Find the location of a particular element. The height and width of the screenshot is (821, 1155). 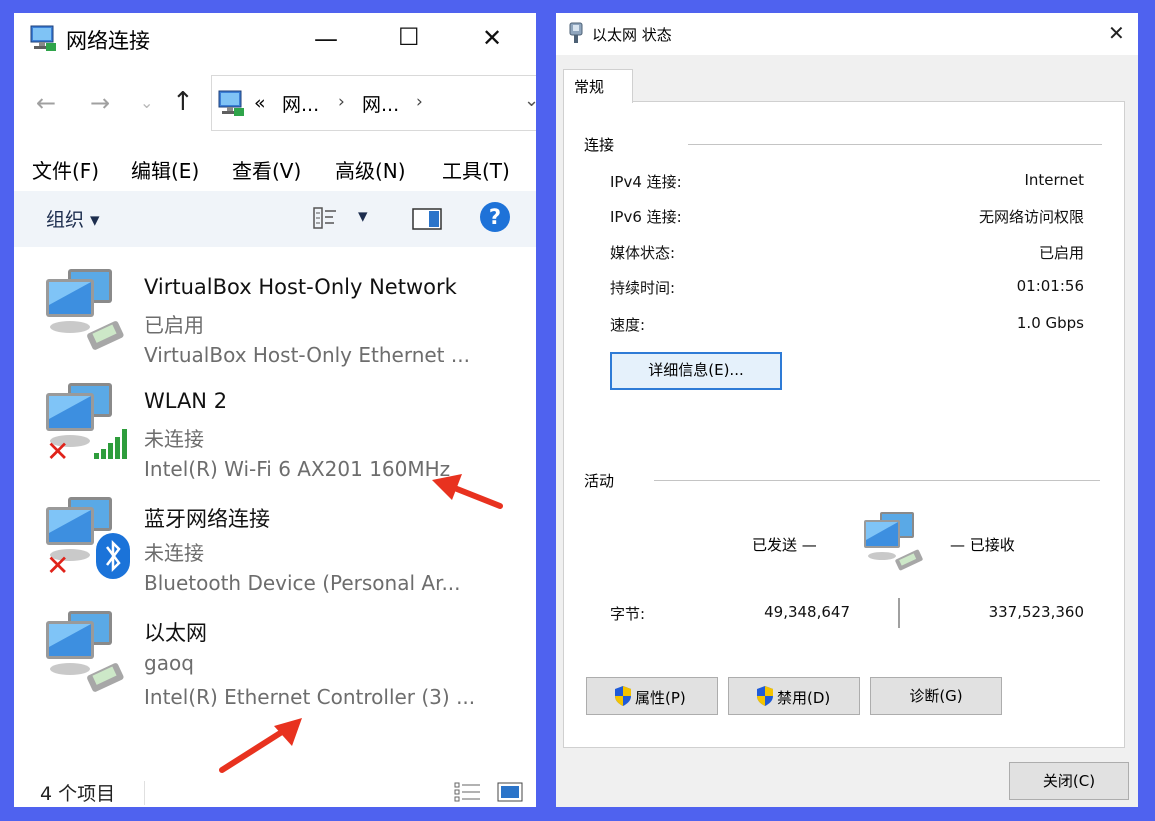

network-activity-icon is located at coordinates (897, 541).